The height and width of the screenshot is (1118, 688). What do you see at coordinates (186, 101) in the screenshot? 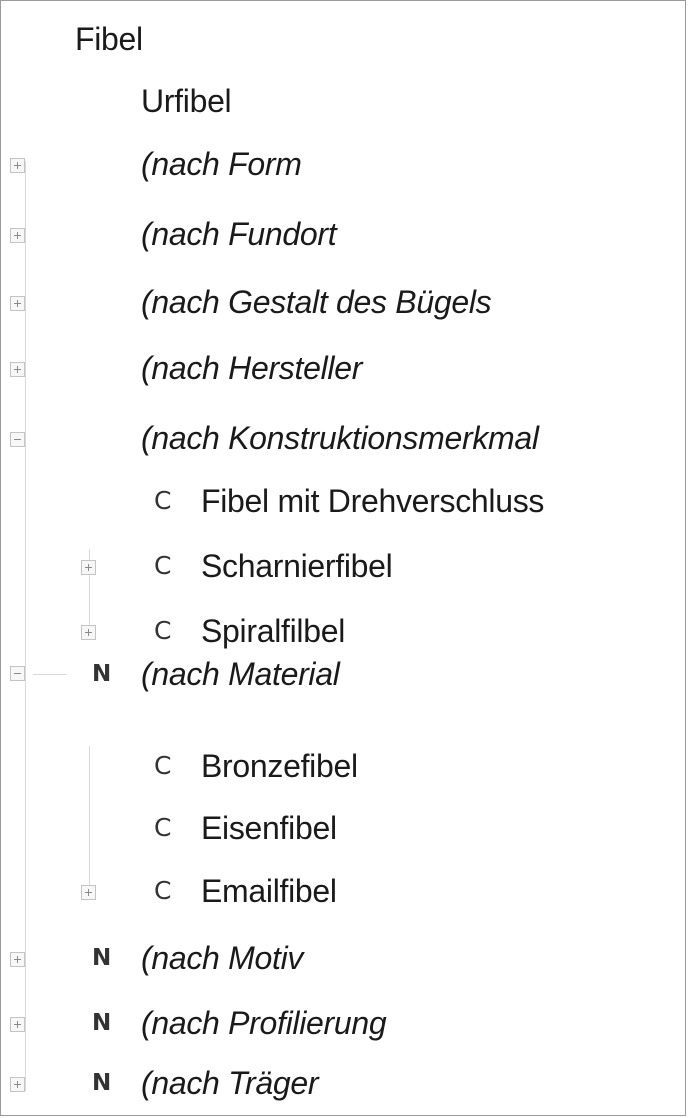
I see `tree-node-label: Urfibel` at bounding box center [186, 101].